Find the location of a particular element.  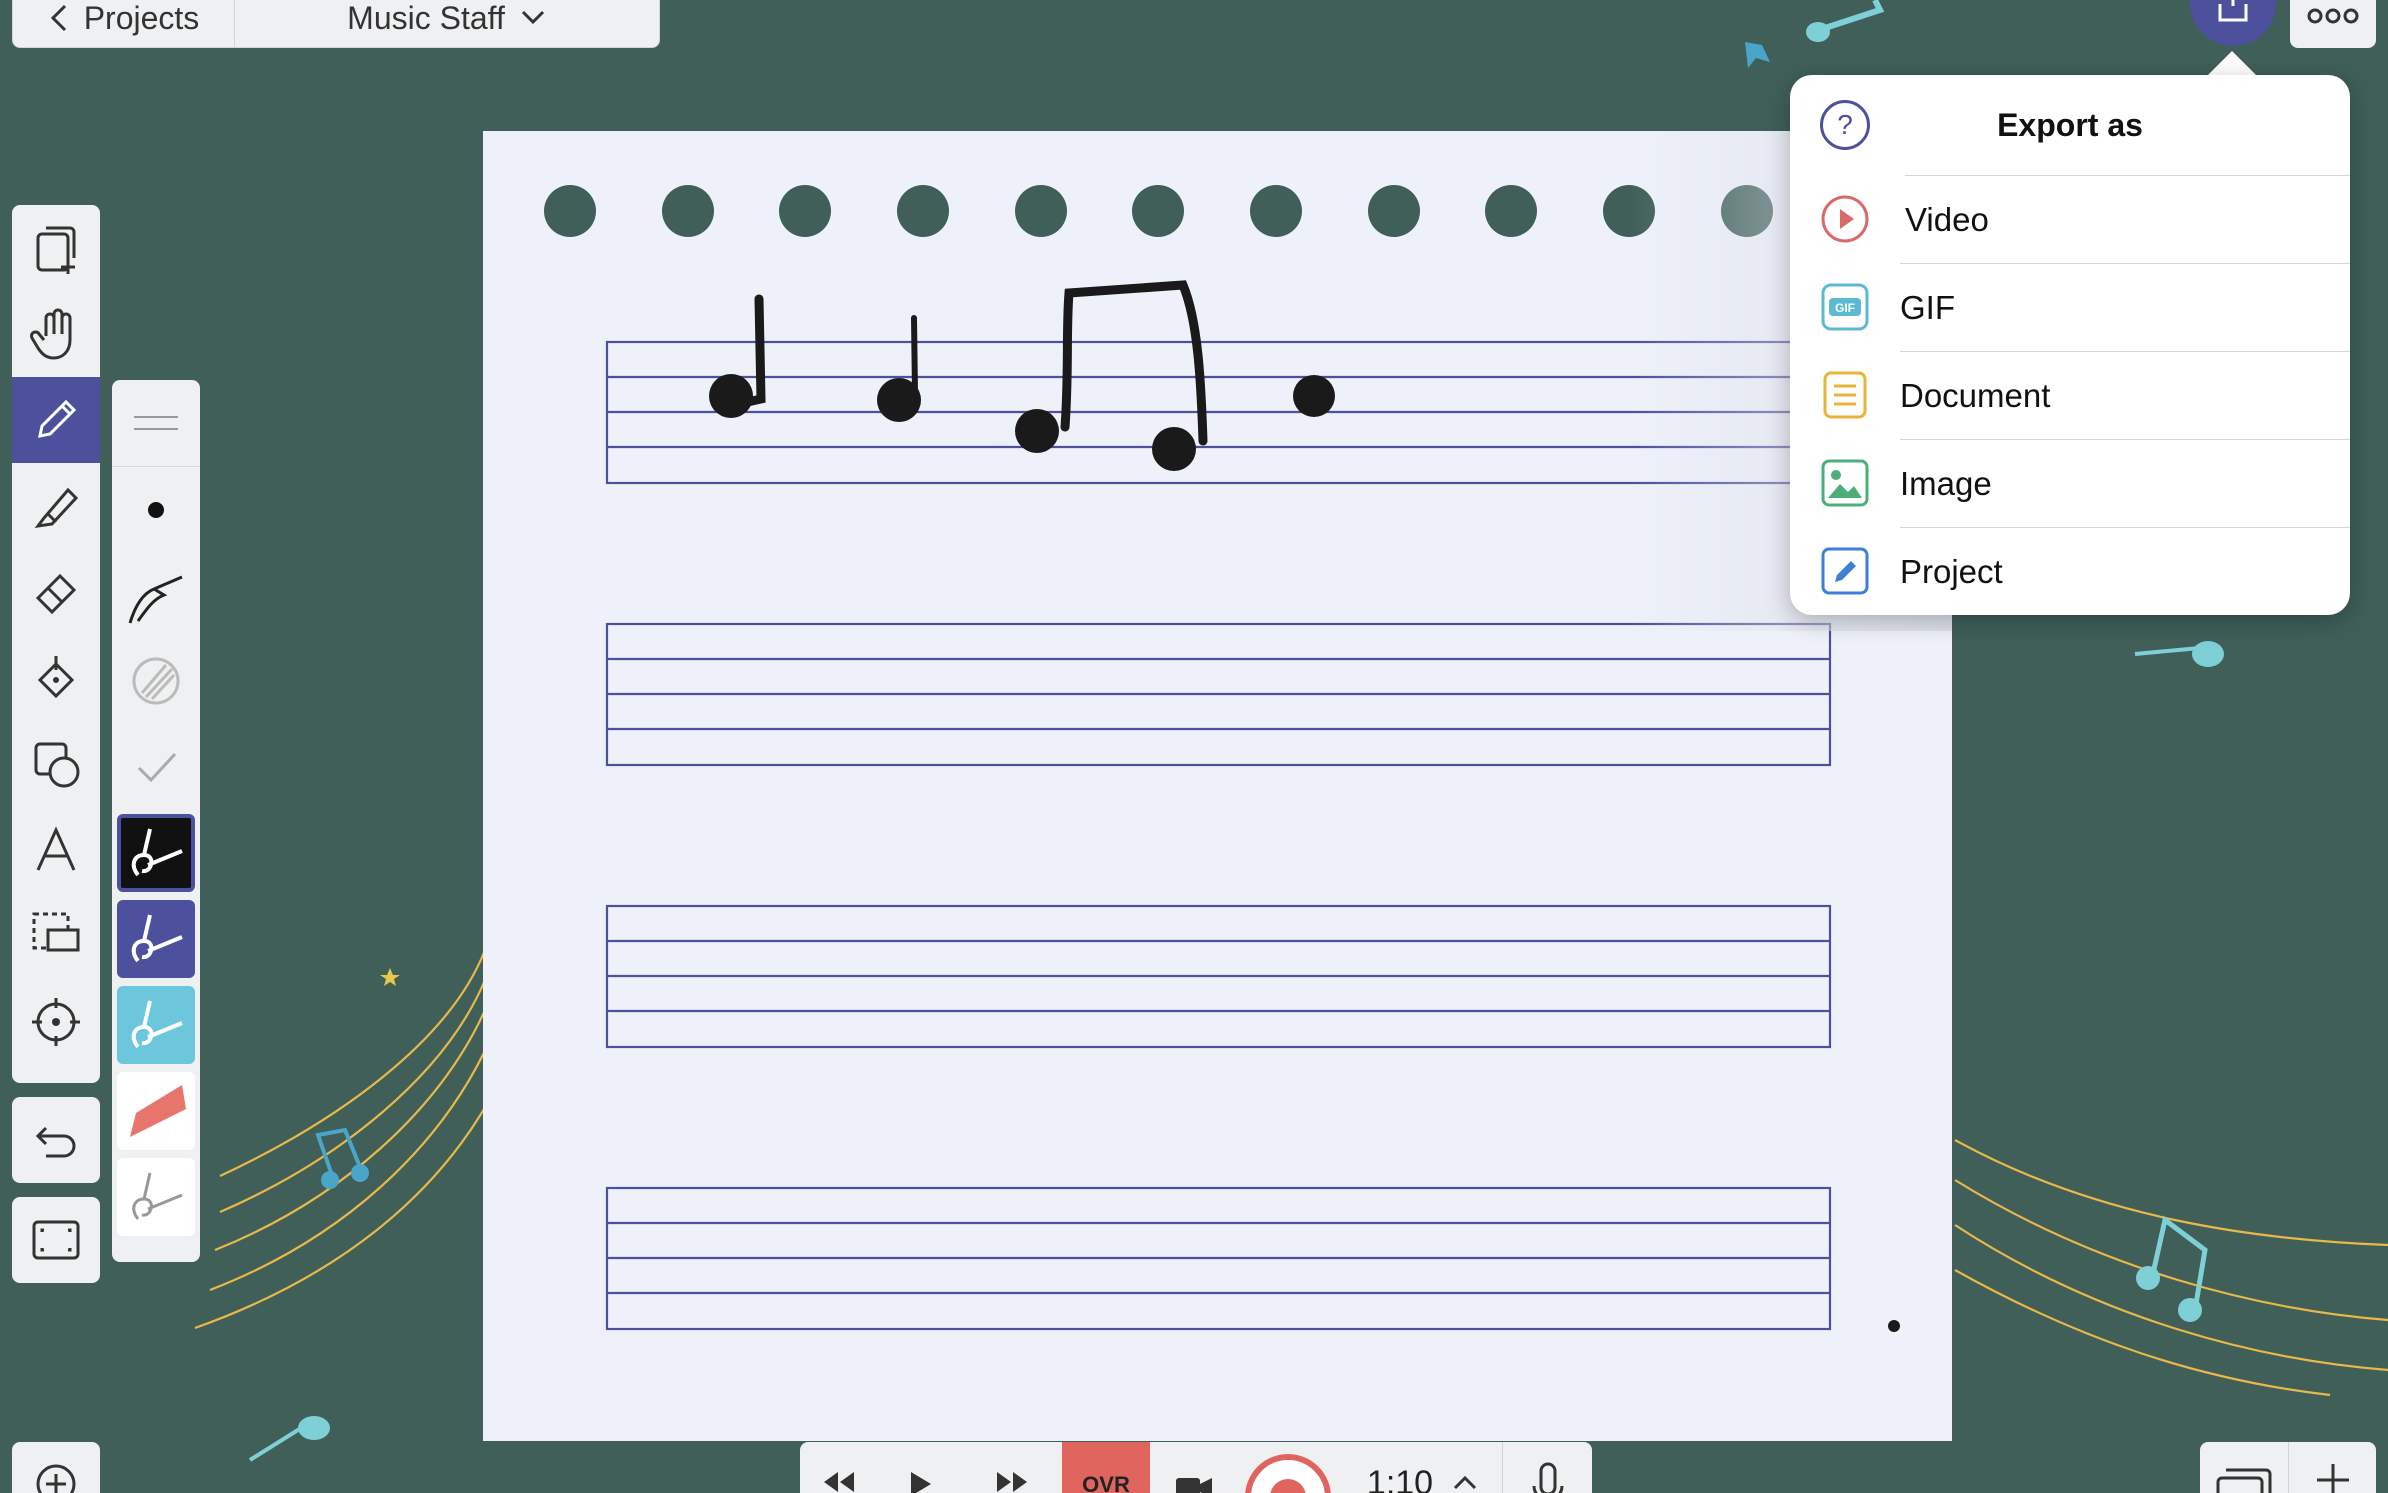

pencil-project-icon is located at coordinates (1845, 571).